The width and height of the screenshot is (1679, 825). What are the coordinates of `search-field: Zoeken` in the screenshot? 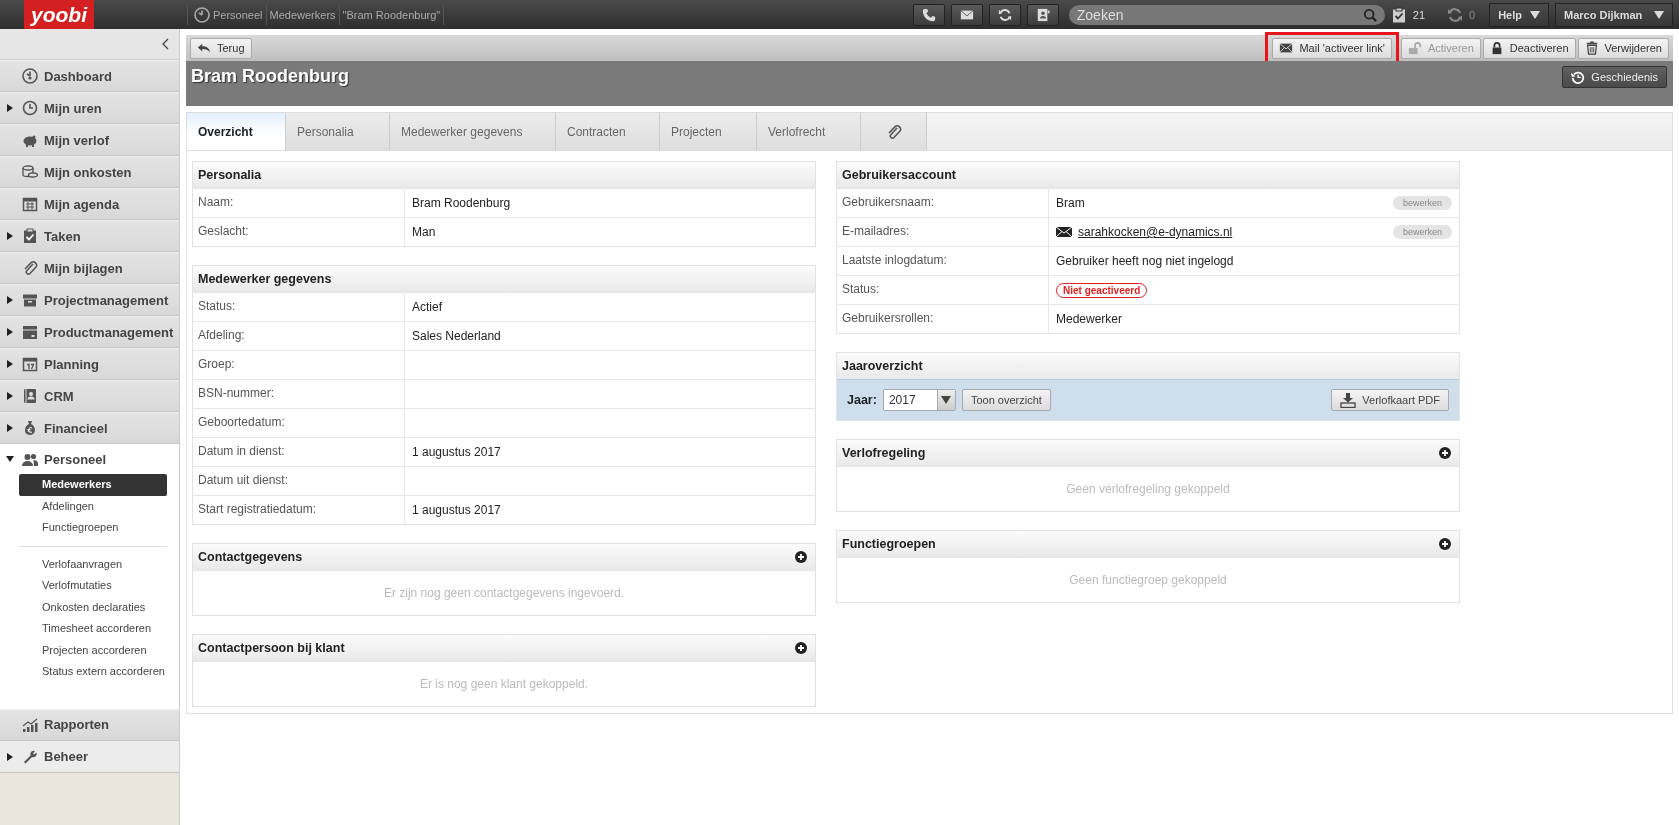 It's located at (1226, 14).